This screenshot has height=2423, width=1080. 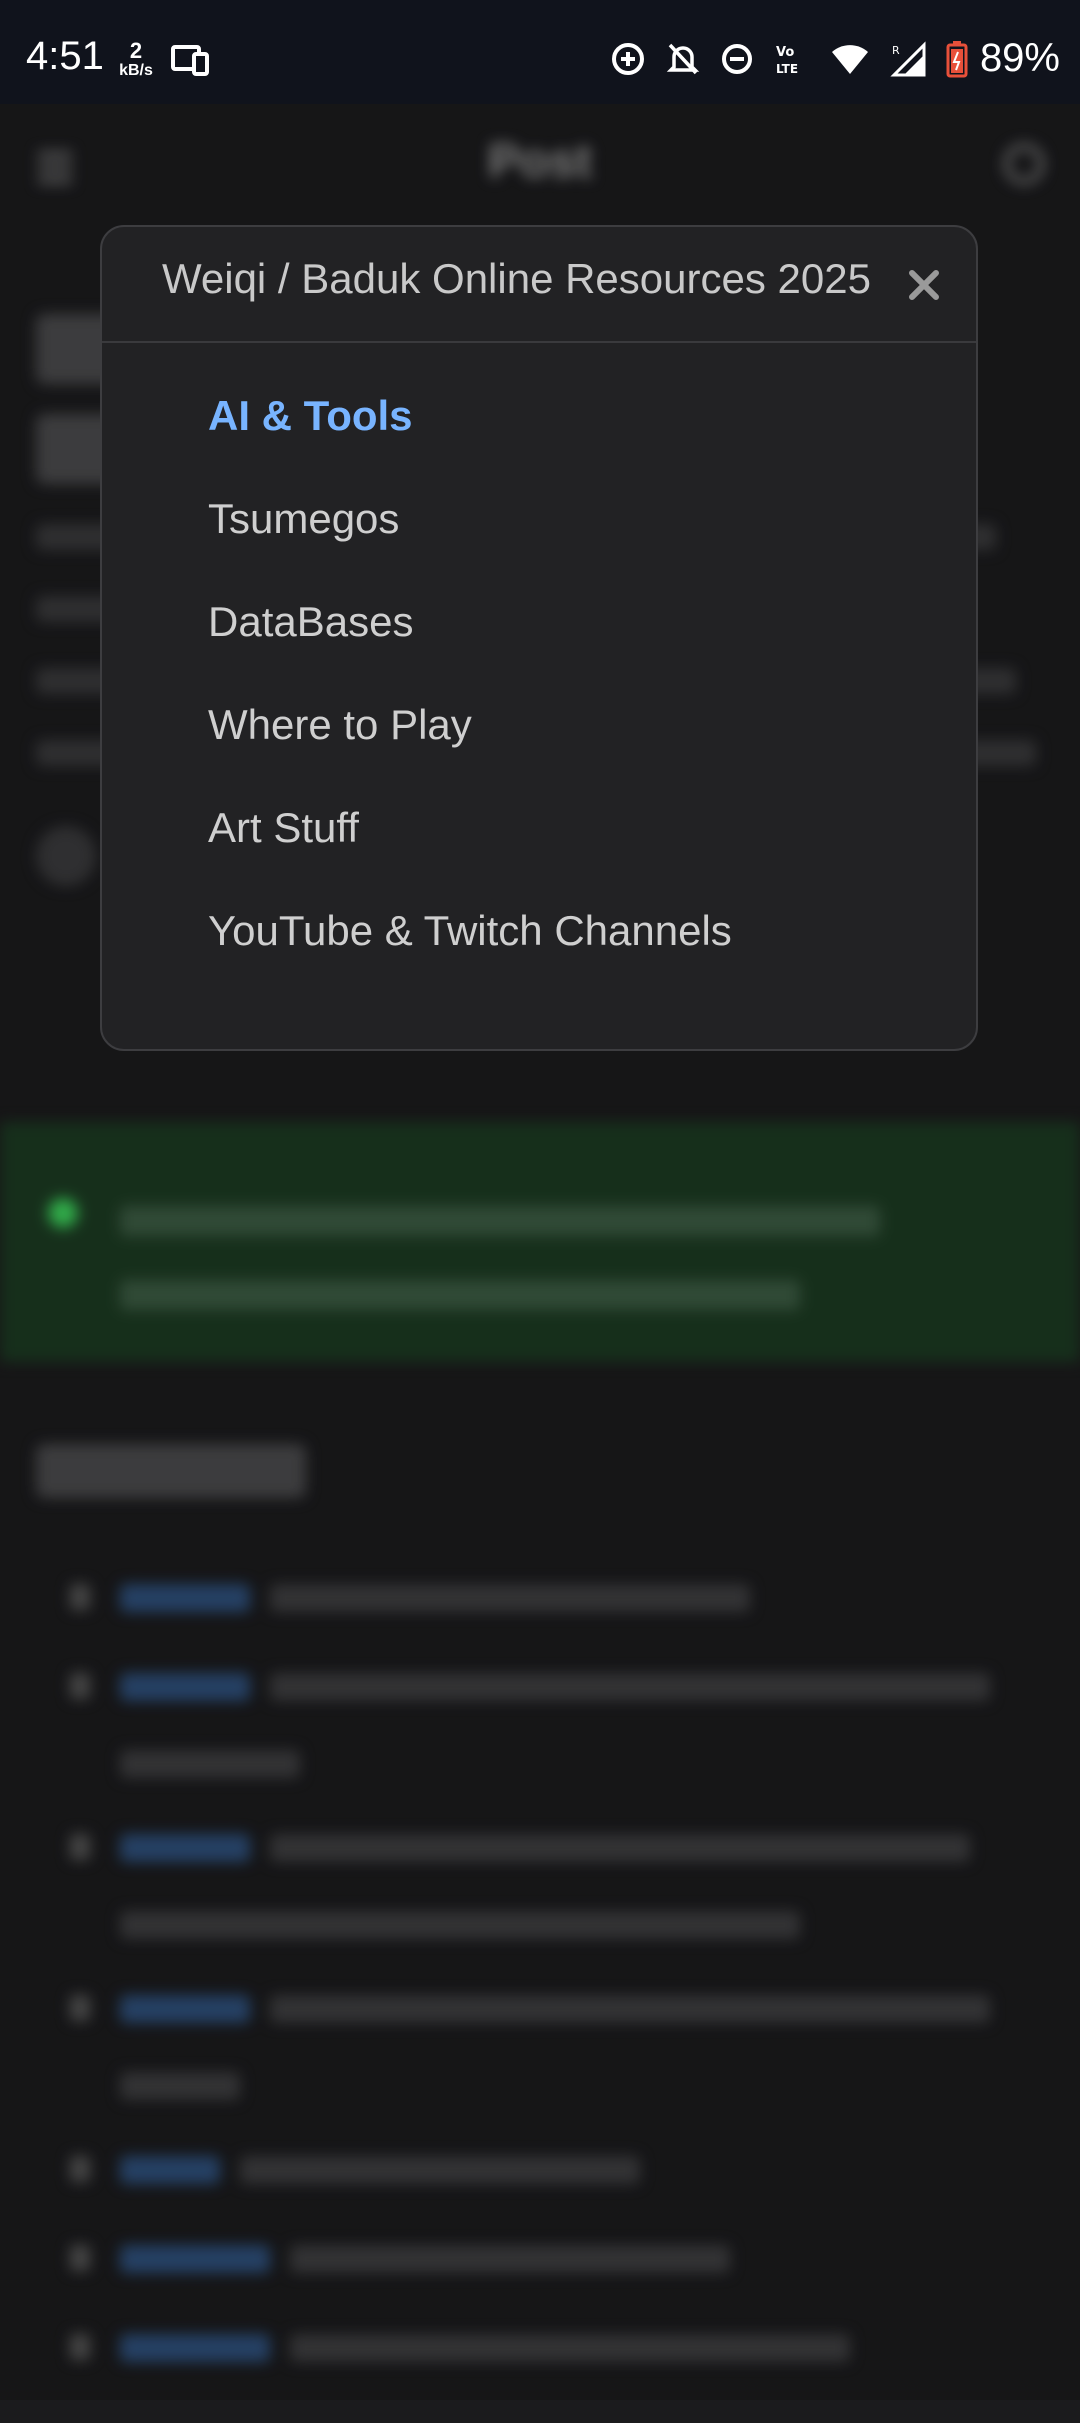 What do you see at coordinates (470, 545) in the screenshot?
I see `toc-item-tsumegos: Tsumegos` at bounding box center [470, 545].